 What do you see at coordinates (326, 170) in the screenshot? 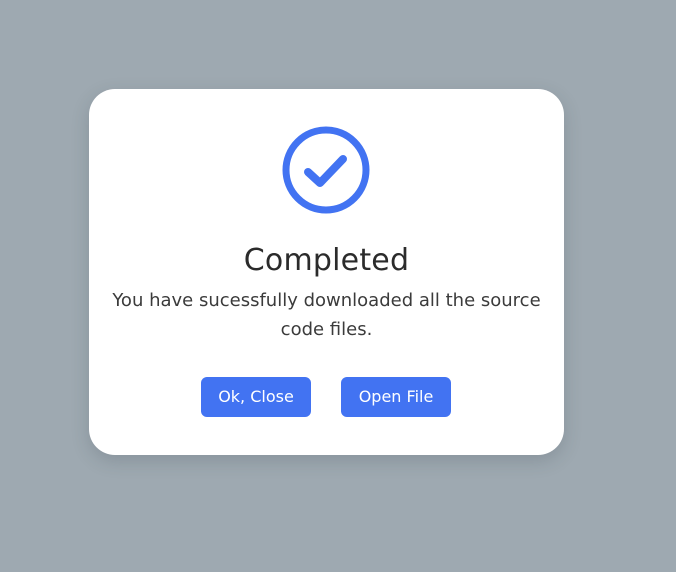
I see `check-circle-icon` at bounding box center [326, 170].